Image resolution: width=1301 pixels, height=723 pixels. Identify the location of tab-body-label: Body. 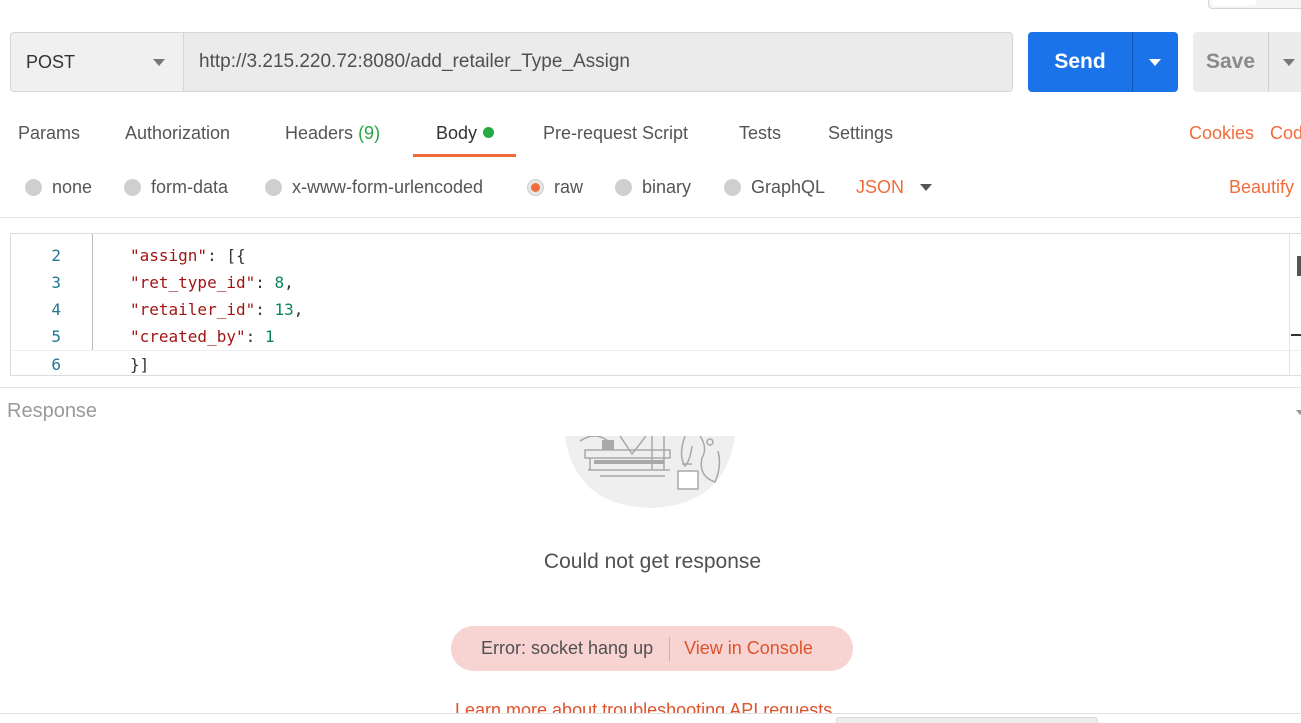
(457, 133).